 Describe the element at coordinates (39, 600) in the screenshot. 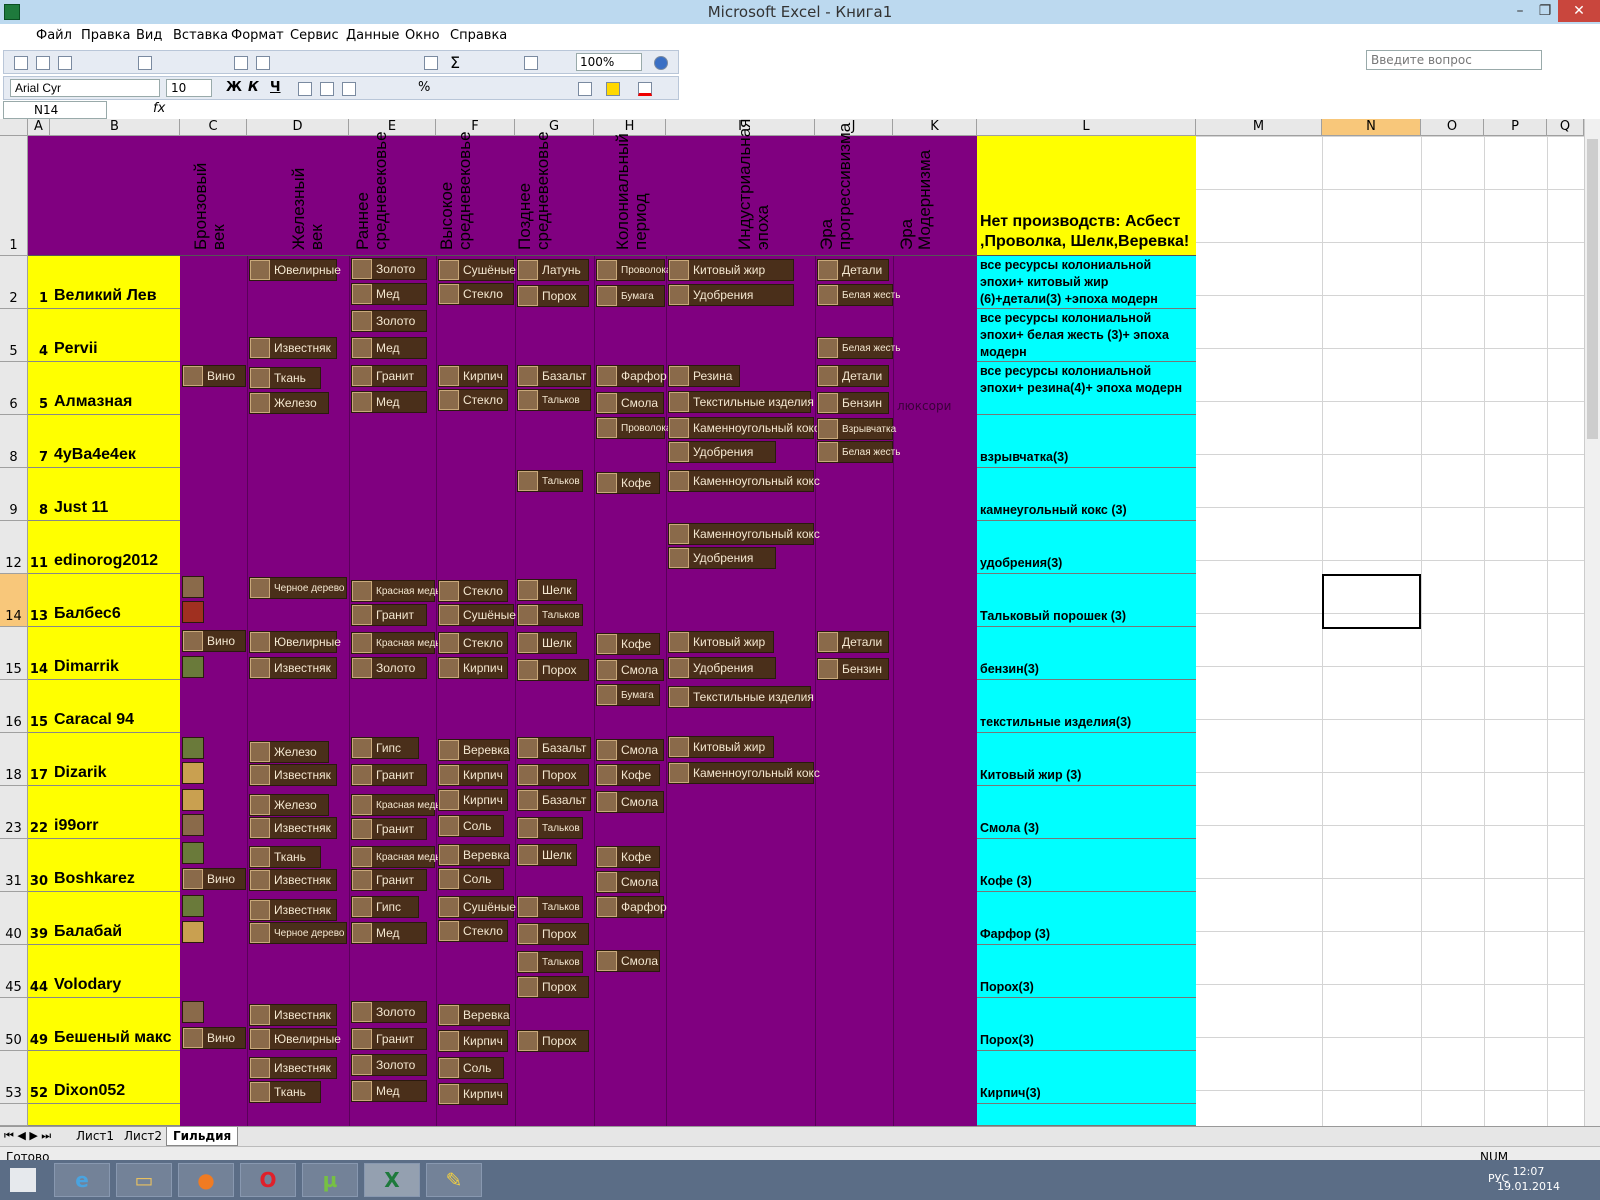

I see `rank-cell: 13` at that location.